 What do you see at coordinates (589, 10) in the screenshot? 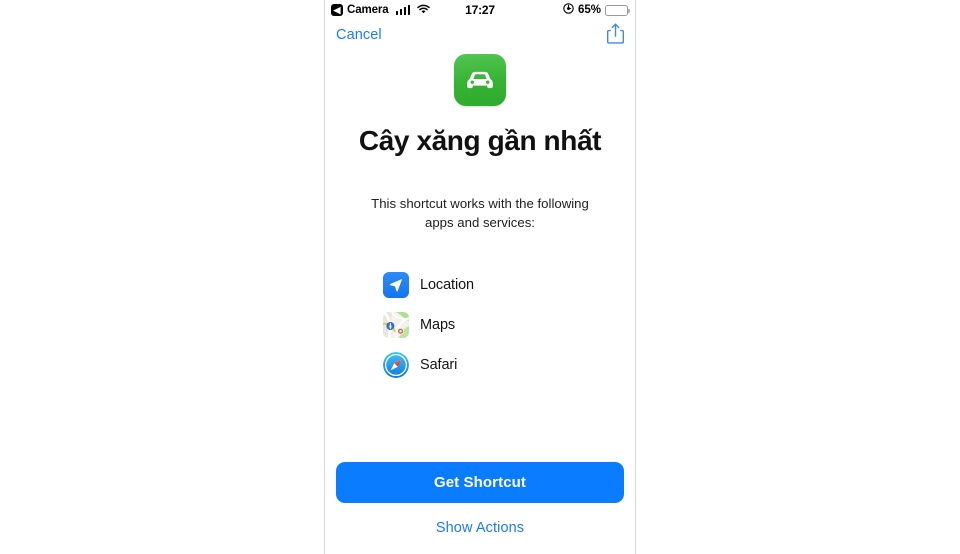
I see `battery-percent-label: 65%` at bounding box center [589, 10].